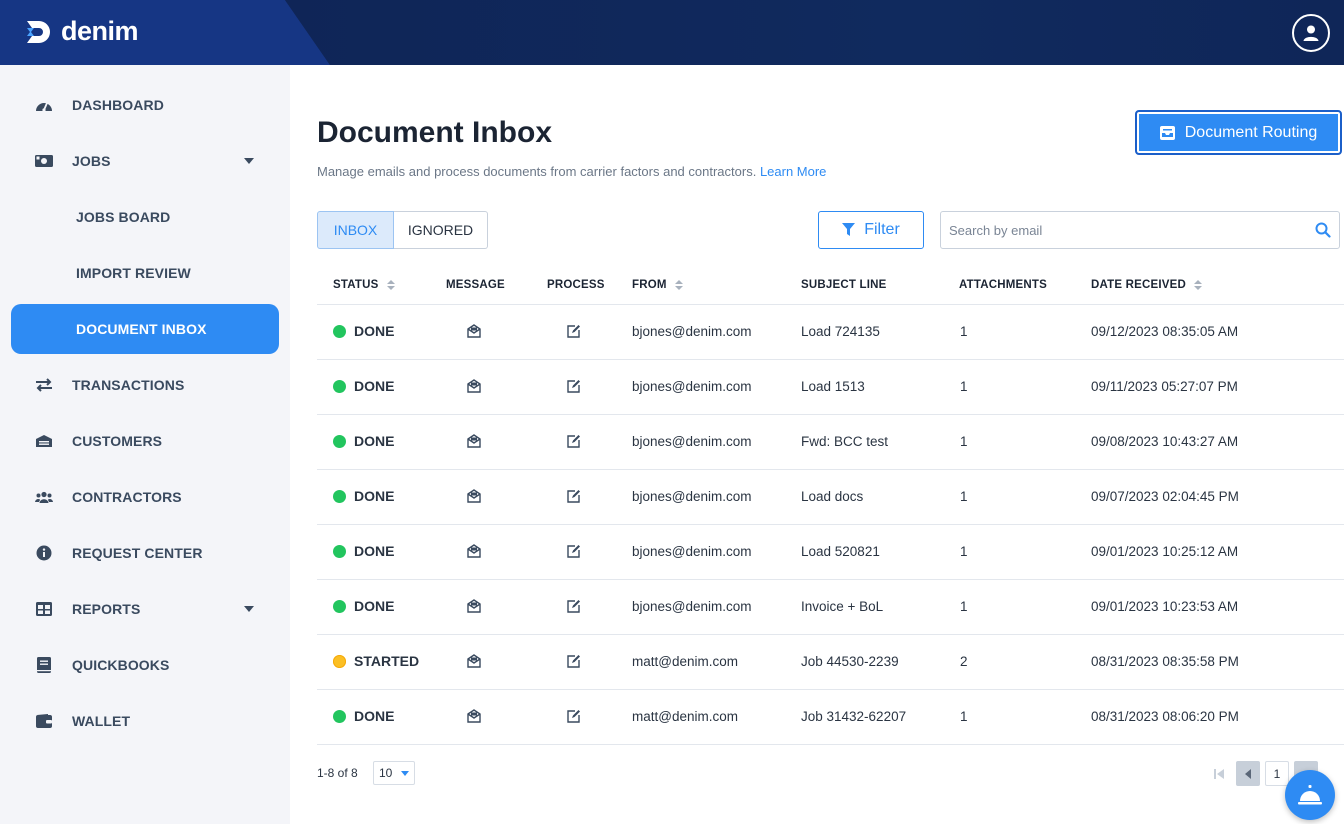 This screenshot has width=1344, height=824. I want to click on user-icon, so click(1311, 33).